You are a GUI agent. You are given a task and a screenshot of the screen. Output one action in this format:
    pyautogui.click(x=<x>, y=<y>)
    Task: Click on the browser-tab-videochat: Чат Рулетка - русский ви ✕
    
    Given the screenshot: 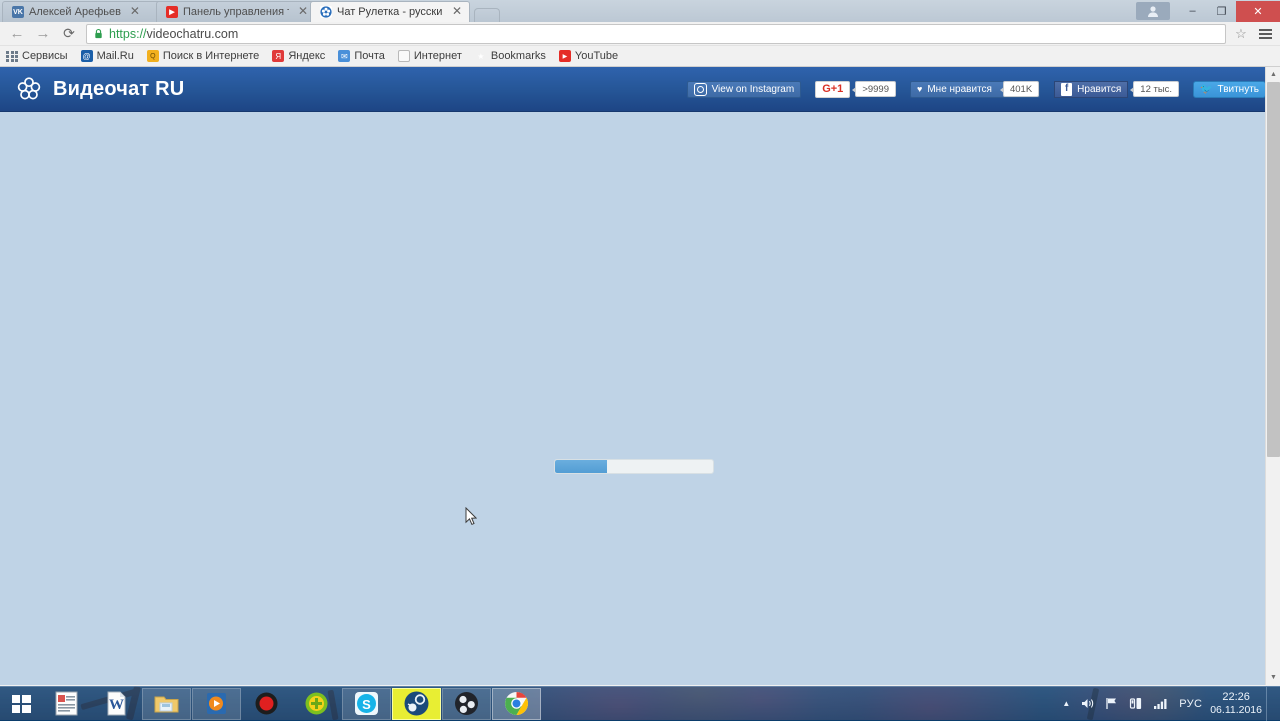 What is the action you would take?
    pyautogui.click(x=390, y=11)
    